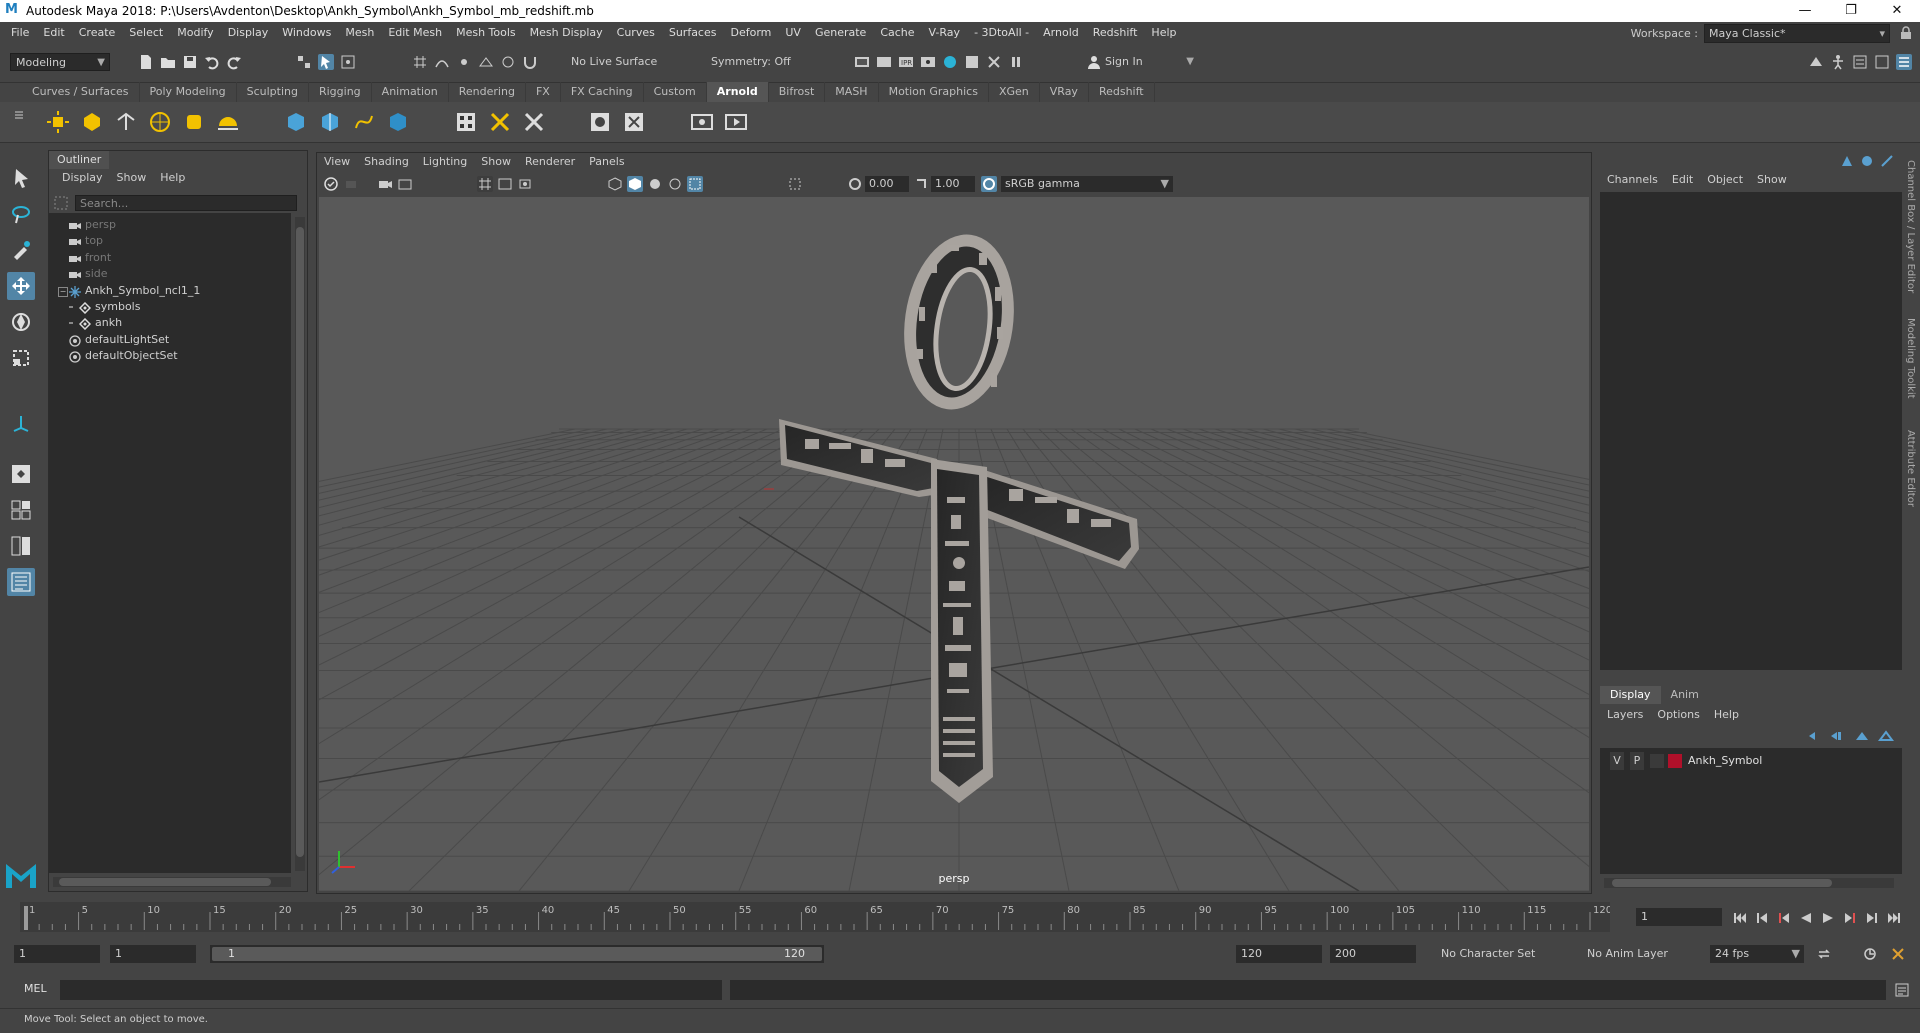 The width and height of the screenshot is (1920, 1033). I want to click on snap-magnet-icon, so click(530, 62).